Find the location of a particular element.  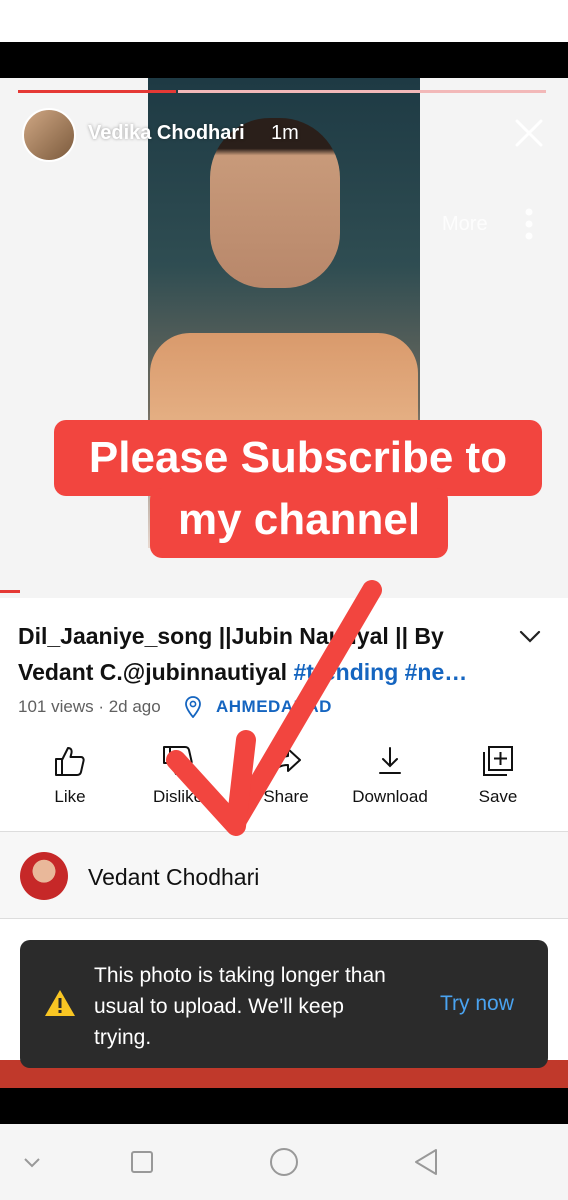

location-pin-icon is located at coordinates (193, 707).